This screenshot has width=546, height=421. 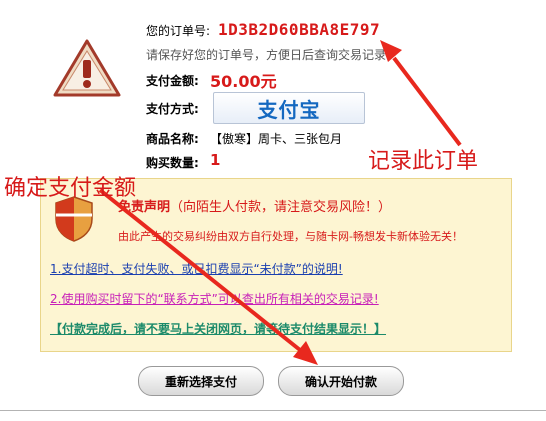 What do you see at coordinates (218, 328) in the screenshot?
I see `wait-result-link: 【付款完成后，请不要马上关闭网页，请等待支付结果显示！】` at bounding box center [218, 328].